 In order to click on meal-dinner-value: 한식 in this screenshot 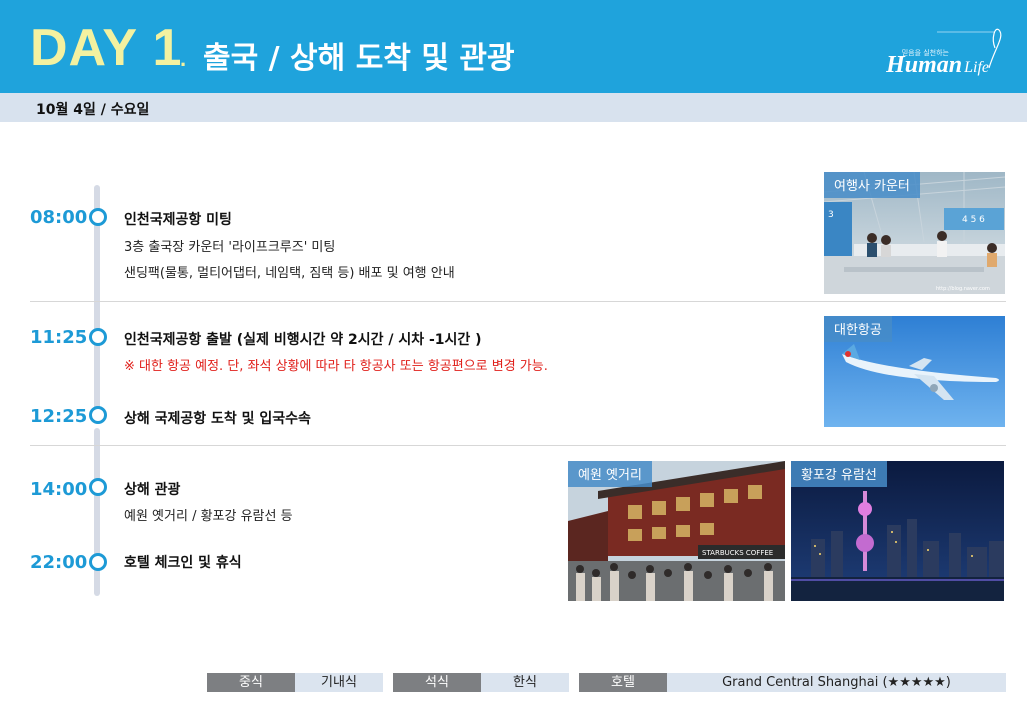, I will do `click(525, 682)`.